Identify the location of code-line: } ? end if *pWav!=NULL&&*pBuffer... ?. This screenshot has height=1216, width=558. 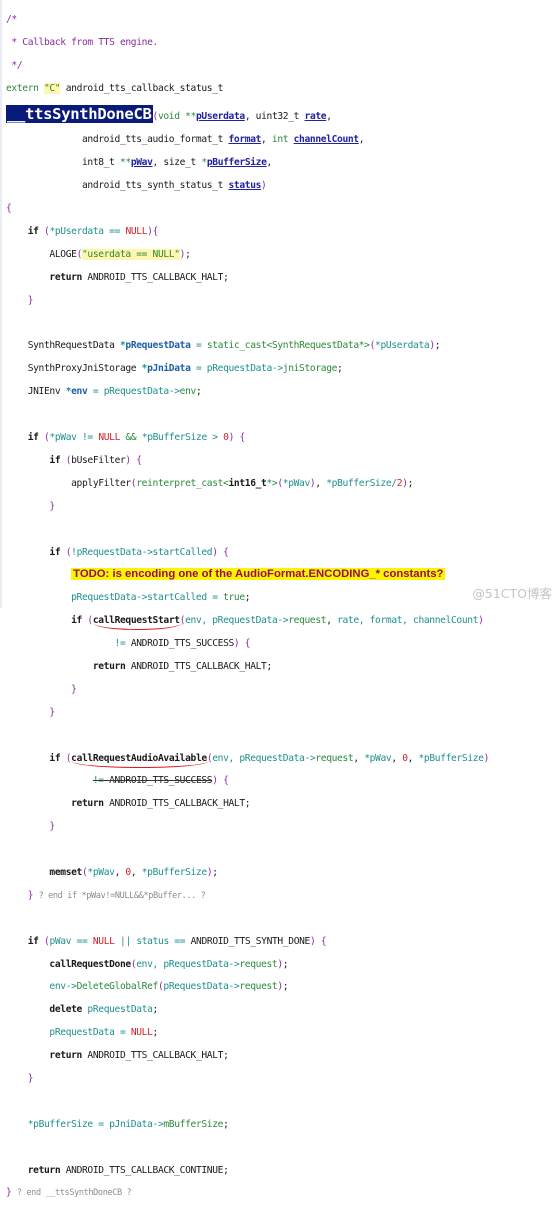
(116, 895).